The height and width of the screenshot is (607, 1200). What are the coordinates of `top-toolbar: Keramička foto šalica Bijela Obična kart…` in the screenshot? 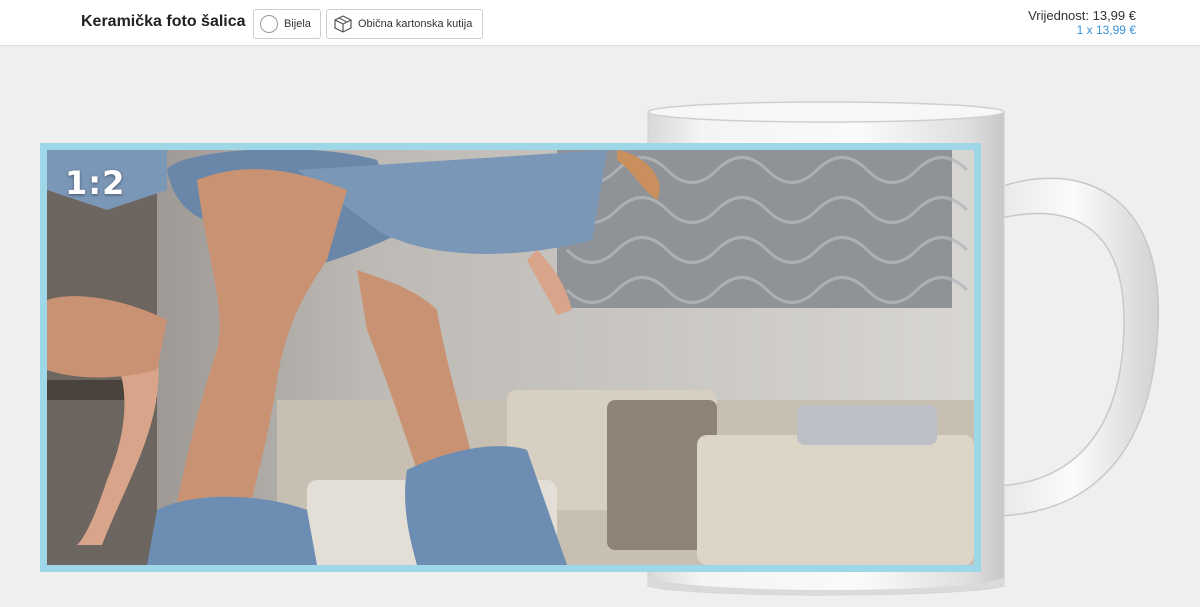 It's located at (600, 23).